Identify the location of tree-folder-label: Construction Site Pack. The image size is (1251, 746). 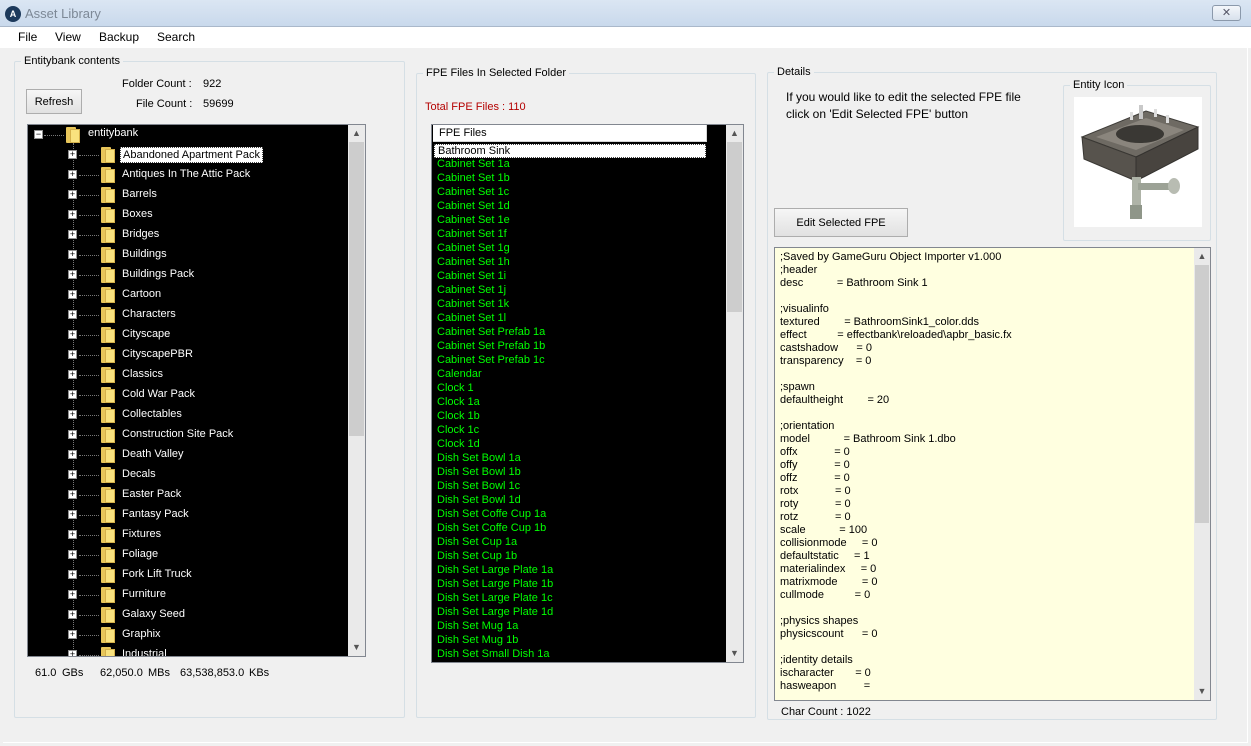
(177, 434).